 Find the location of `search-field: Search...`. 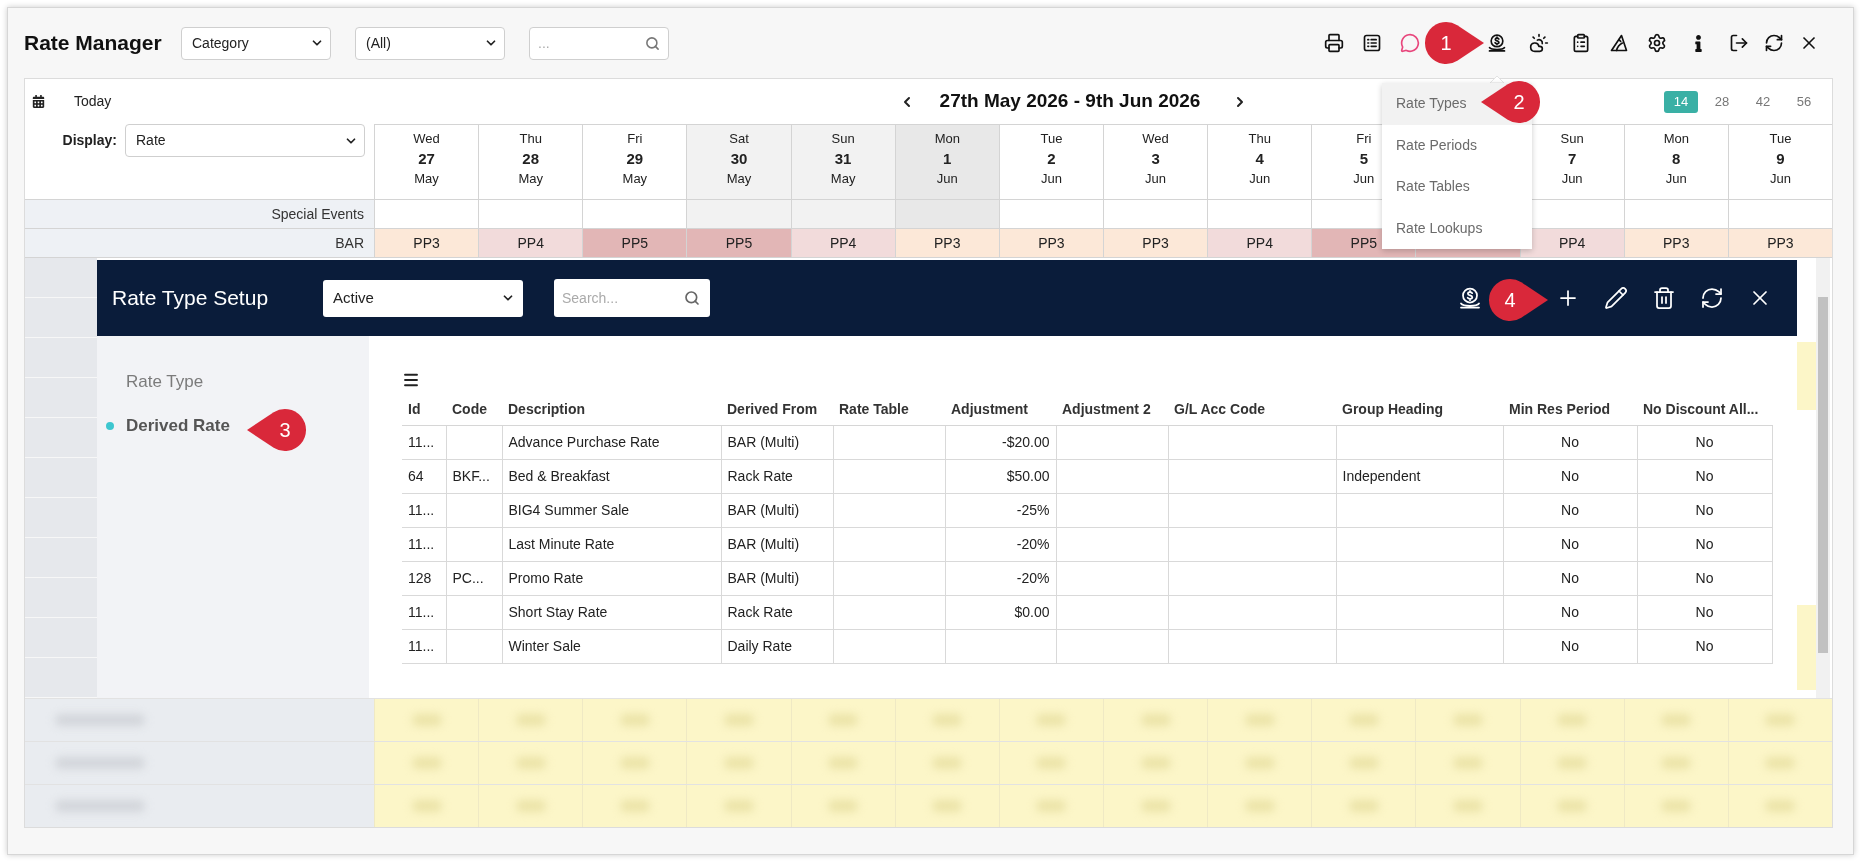

search-field: Search... is located at coordinates (632, 298).